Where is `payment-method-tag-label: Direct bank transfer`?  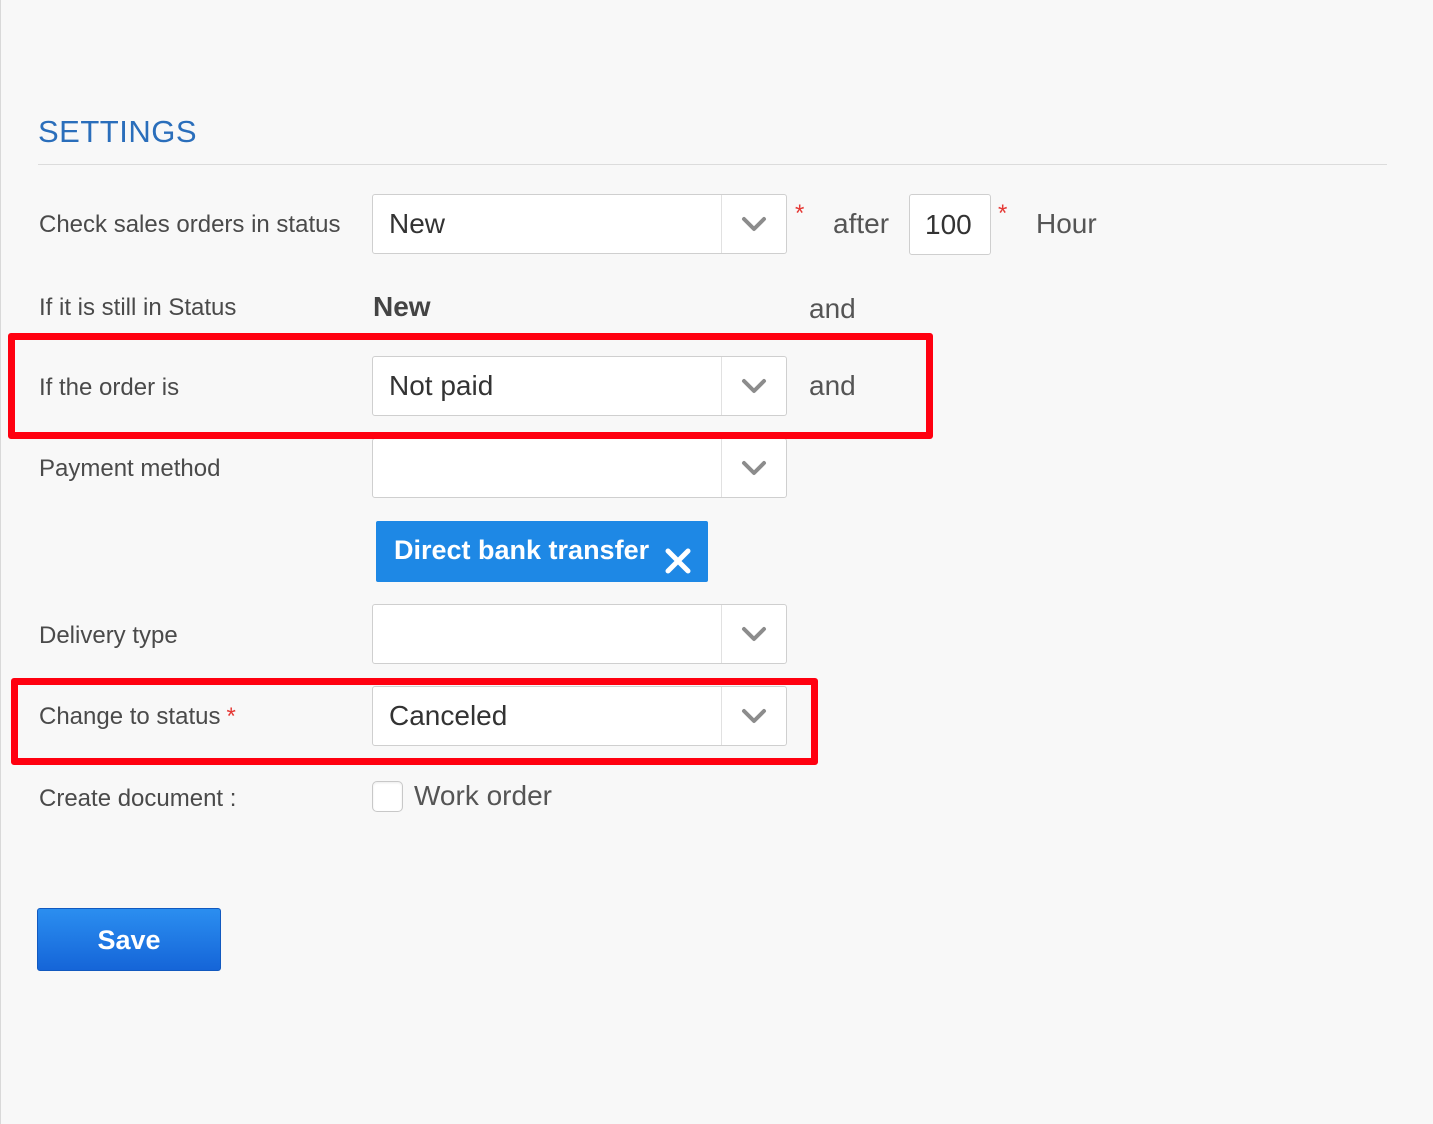 payment-method-tag-label: Direct bank transfer is located at coordinates (522, 550).